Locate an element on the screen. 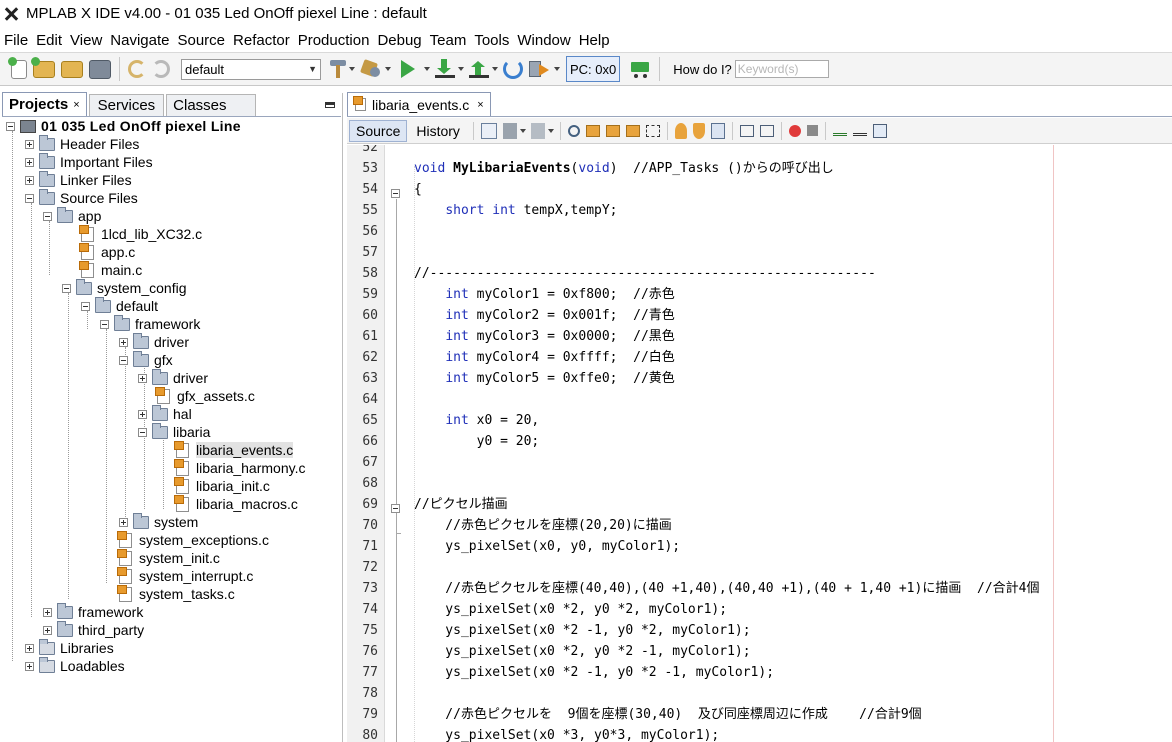 The height and width of the screenshot is (742, 1172). previous-bookmark-icon is located at coordinates (680, 130).